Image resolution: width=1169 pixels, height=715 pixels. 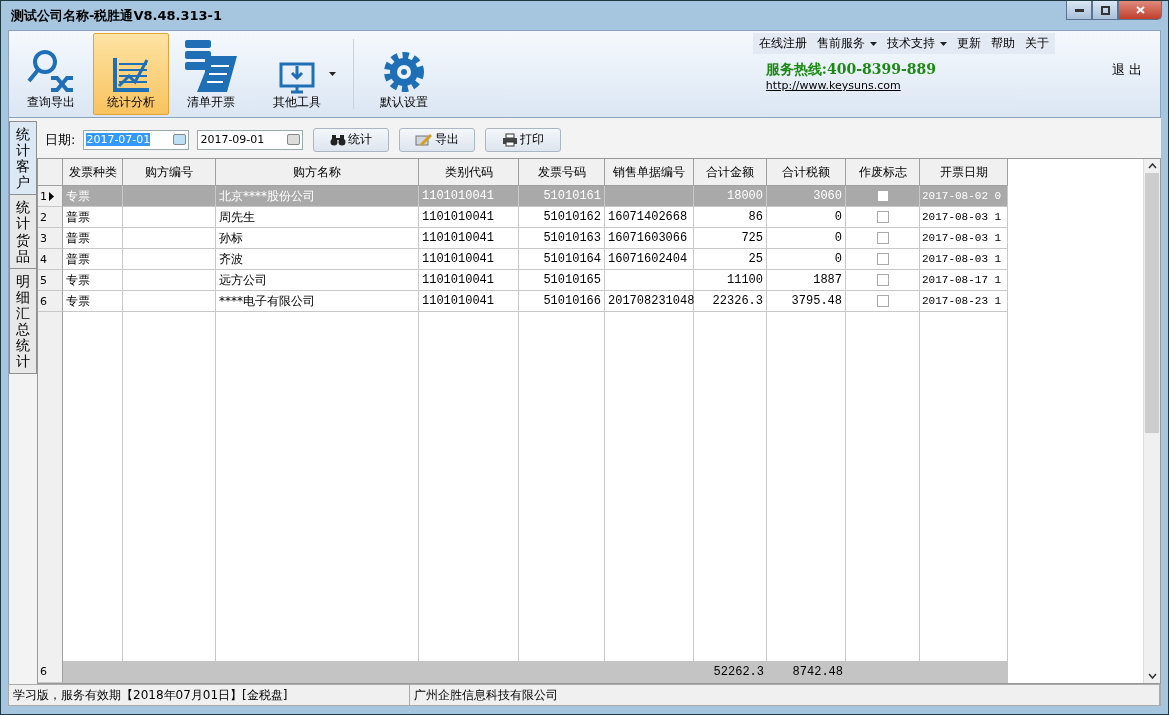 I want to click on column-header: 发票号码, so click(x=562, y=172).